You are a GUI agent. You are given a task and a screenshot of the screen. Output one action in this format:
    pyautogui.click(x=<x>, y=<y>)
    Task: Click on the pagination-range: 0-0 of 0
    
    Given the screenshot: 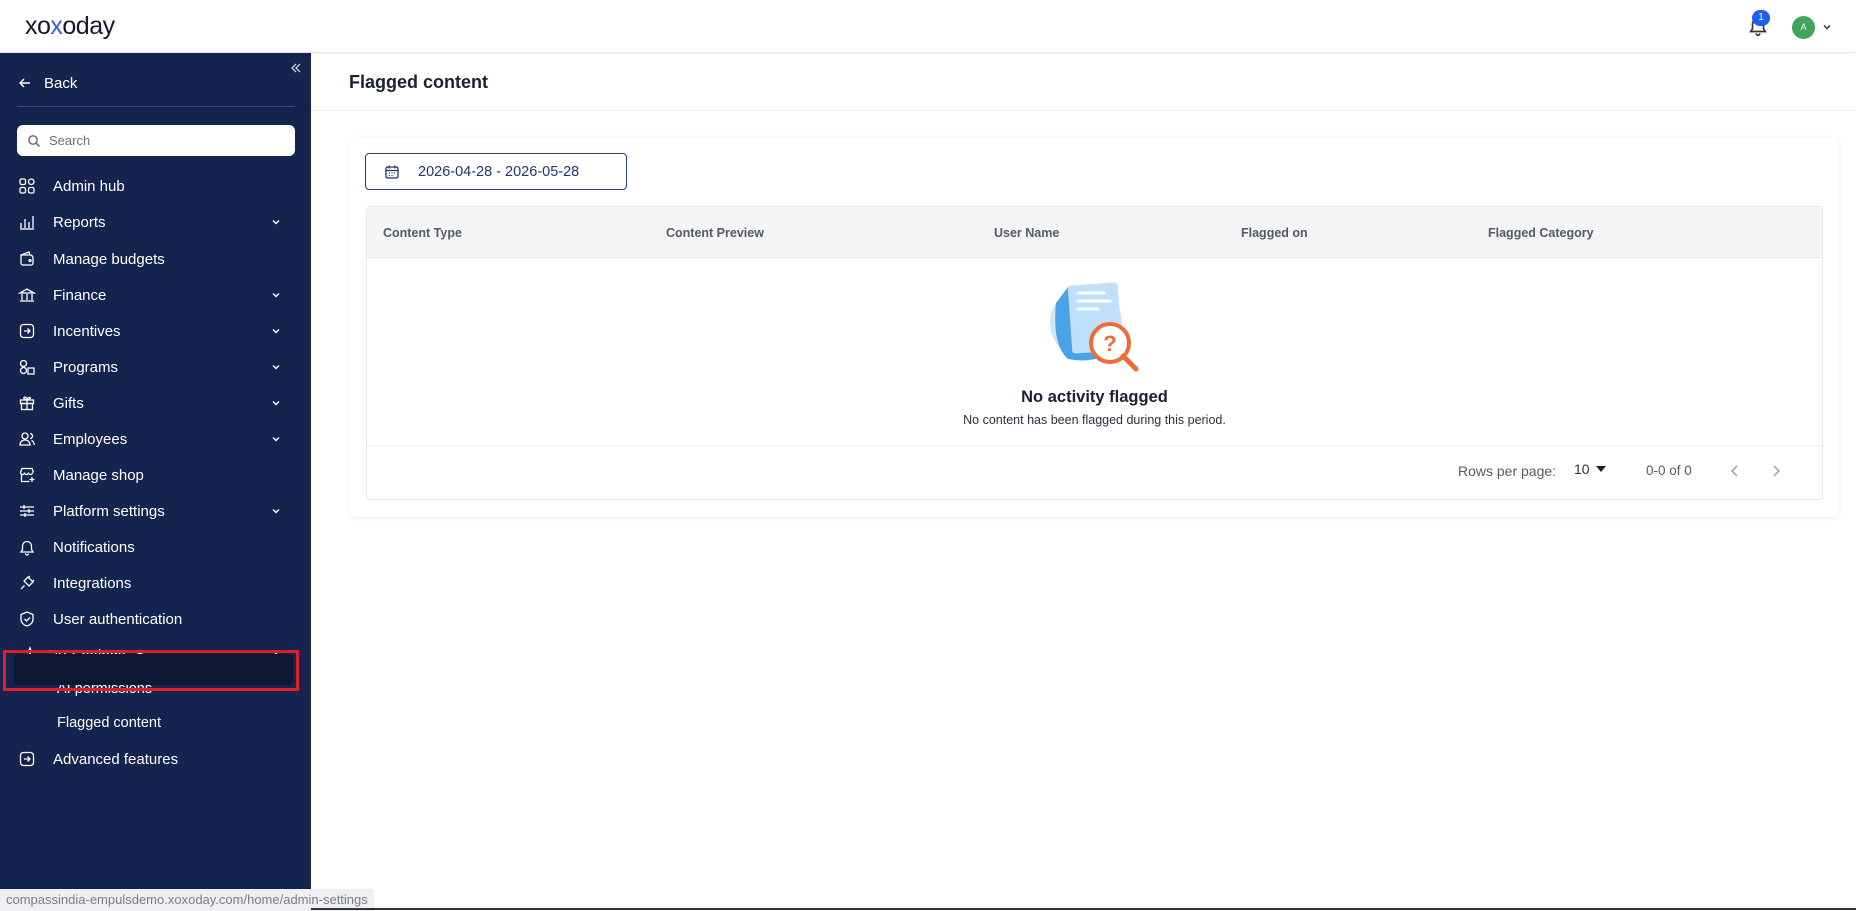 What is the action you would take?
    pyautogui.click(x=1669, y=470)
    